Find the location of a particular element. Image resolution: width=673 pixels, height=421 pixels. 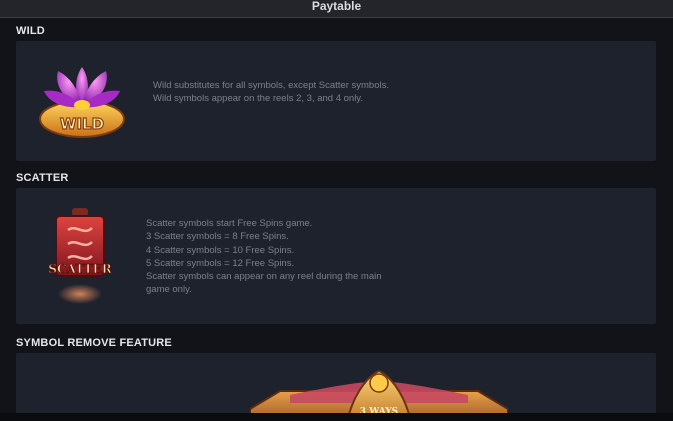

scatter-line-3: 4 Scatter symbols = 10 Free Spins. is located at coordinates (220, 250).